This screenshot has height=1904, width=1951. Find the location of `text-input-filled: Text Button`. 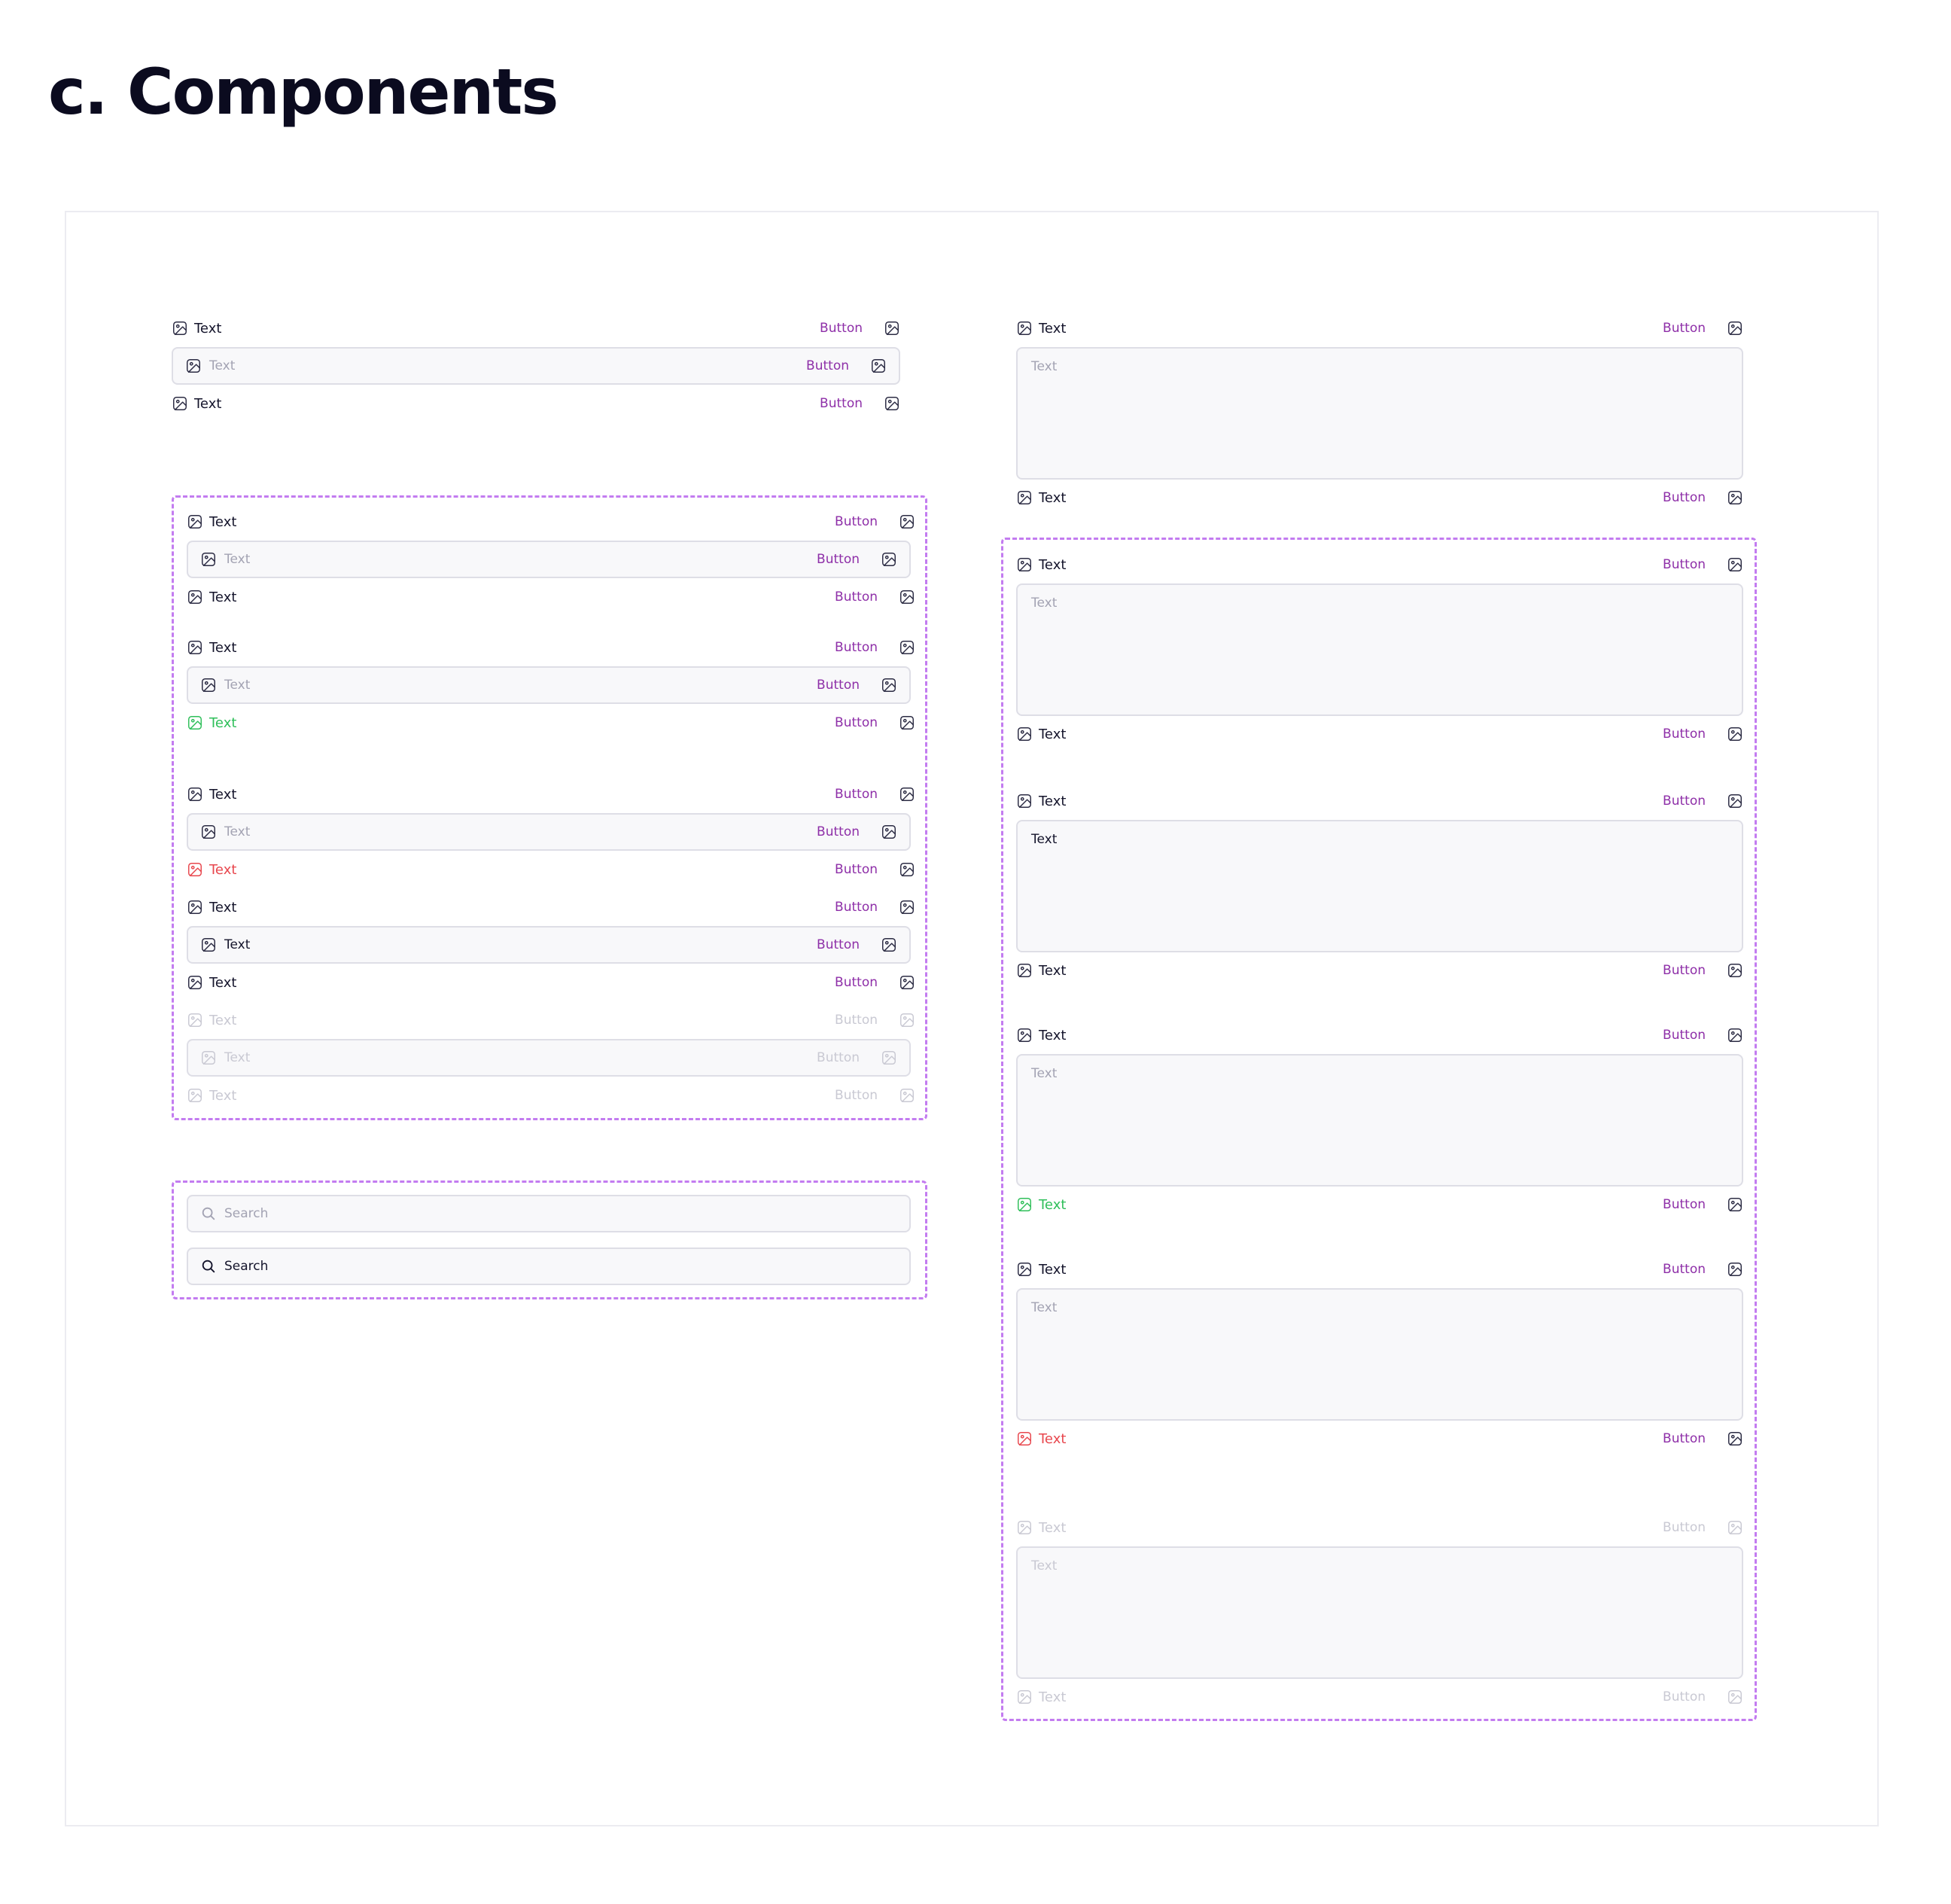

text-input-filled: Text Button is located at coordinates (549, 945).